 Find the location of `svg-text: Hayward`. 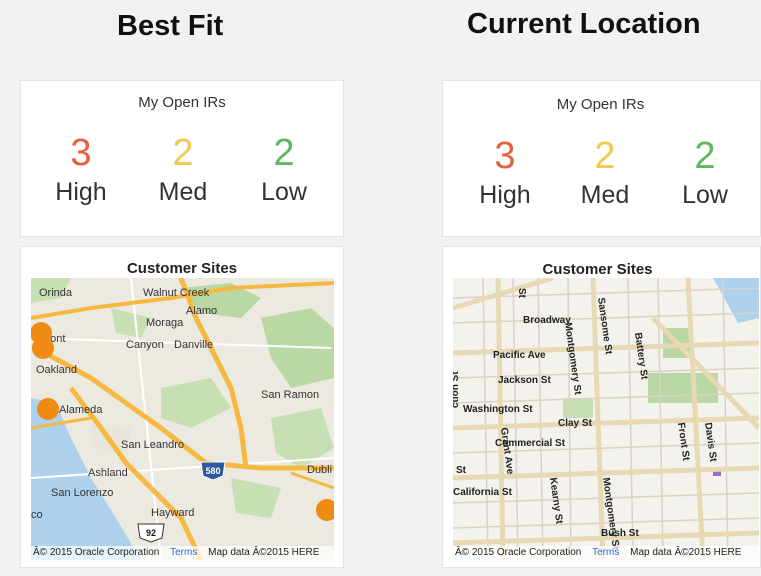

svg-text: Hayward is located at coordinates (172, 513).